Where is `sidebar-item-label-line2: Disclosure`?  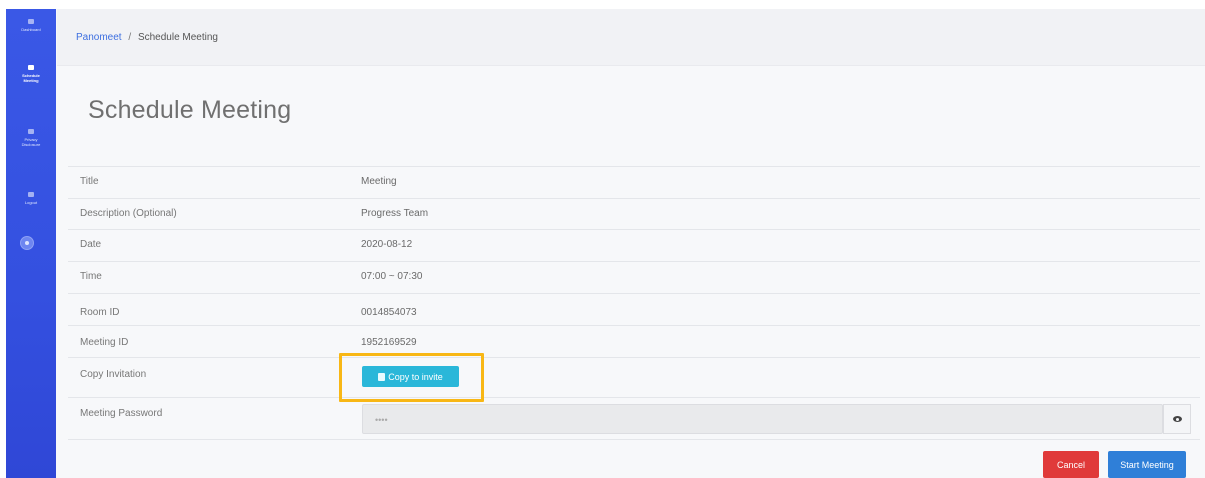 sidebar-item-label-line2: Disclosure is located at coordinates (31, 144).